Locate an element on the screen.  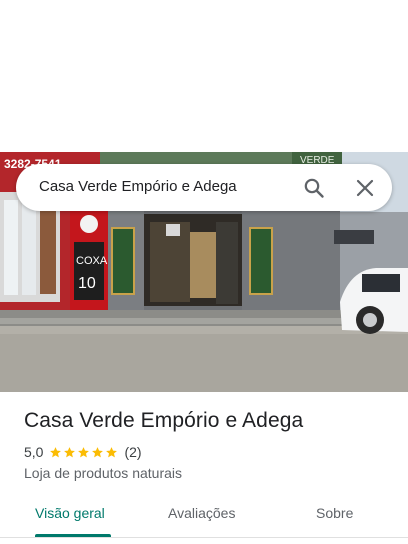
search-input: Casa Verde Empório e Adega is located at coordinates (138, 186).